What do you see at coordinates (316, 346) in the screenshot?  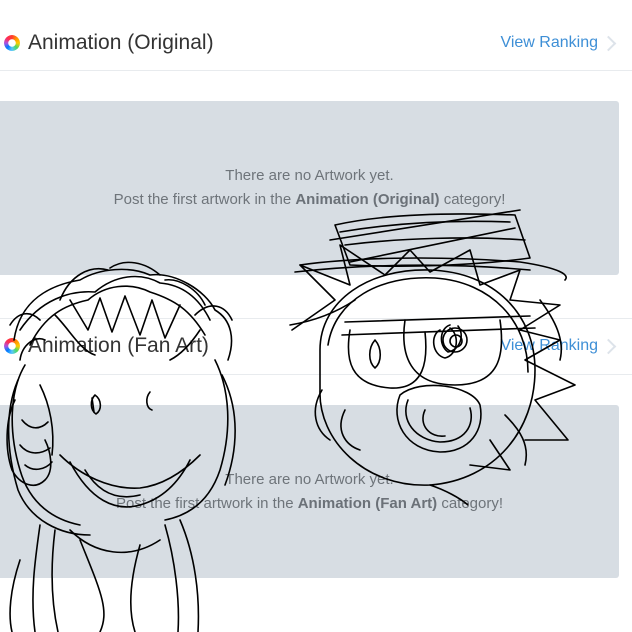 I see `section-header-animation-fan-art: Animation (Fan Art) View Ranking` at bounding box center [316, 346].